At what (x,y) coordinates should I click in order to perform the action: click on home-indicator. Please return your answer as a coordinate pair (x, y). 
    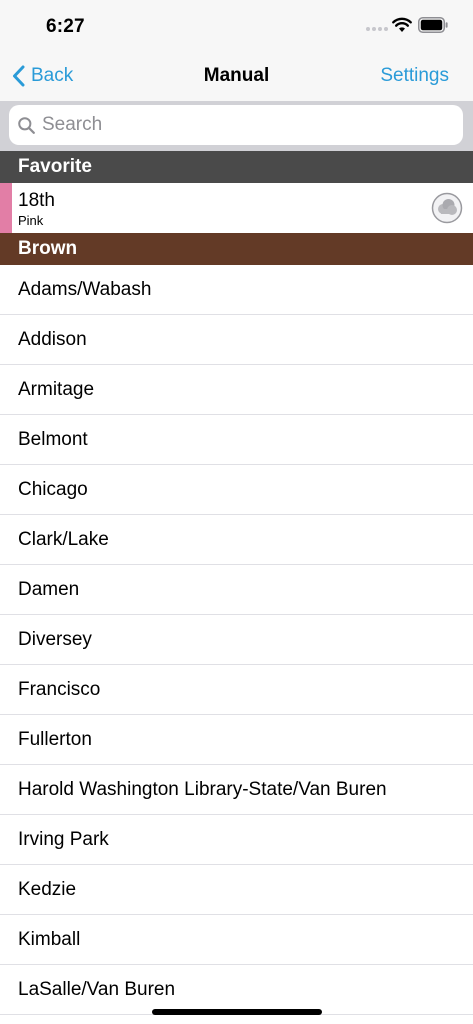
    Looking at the image, I should click on (237, 1012).